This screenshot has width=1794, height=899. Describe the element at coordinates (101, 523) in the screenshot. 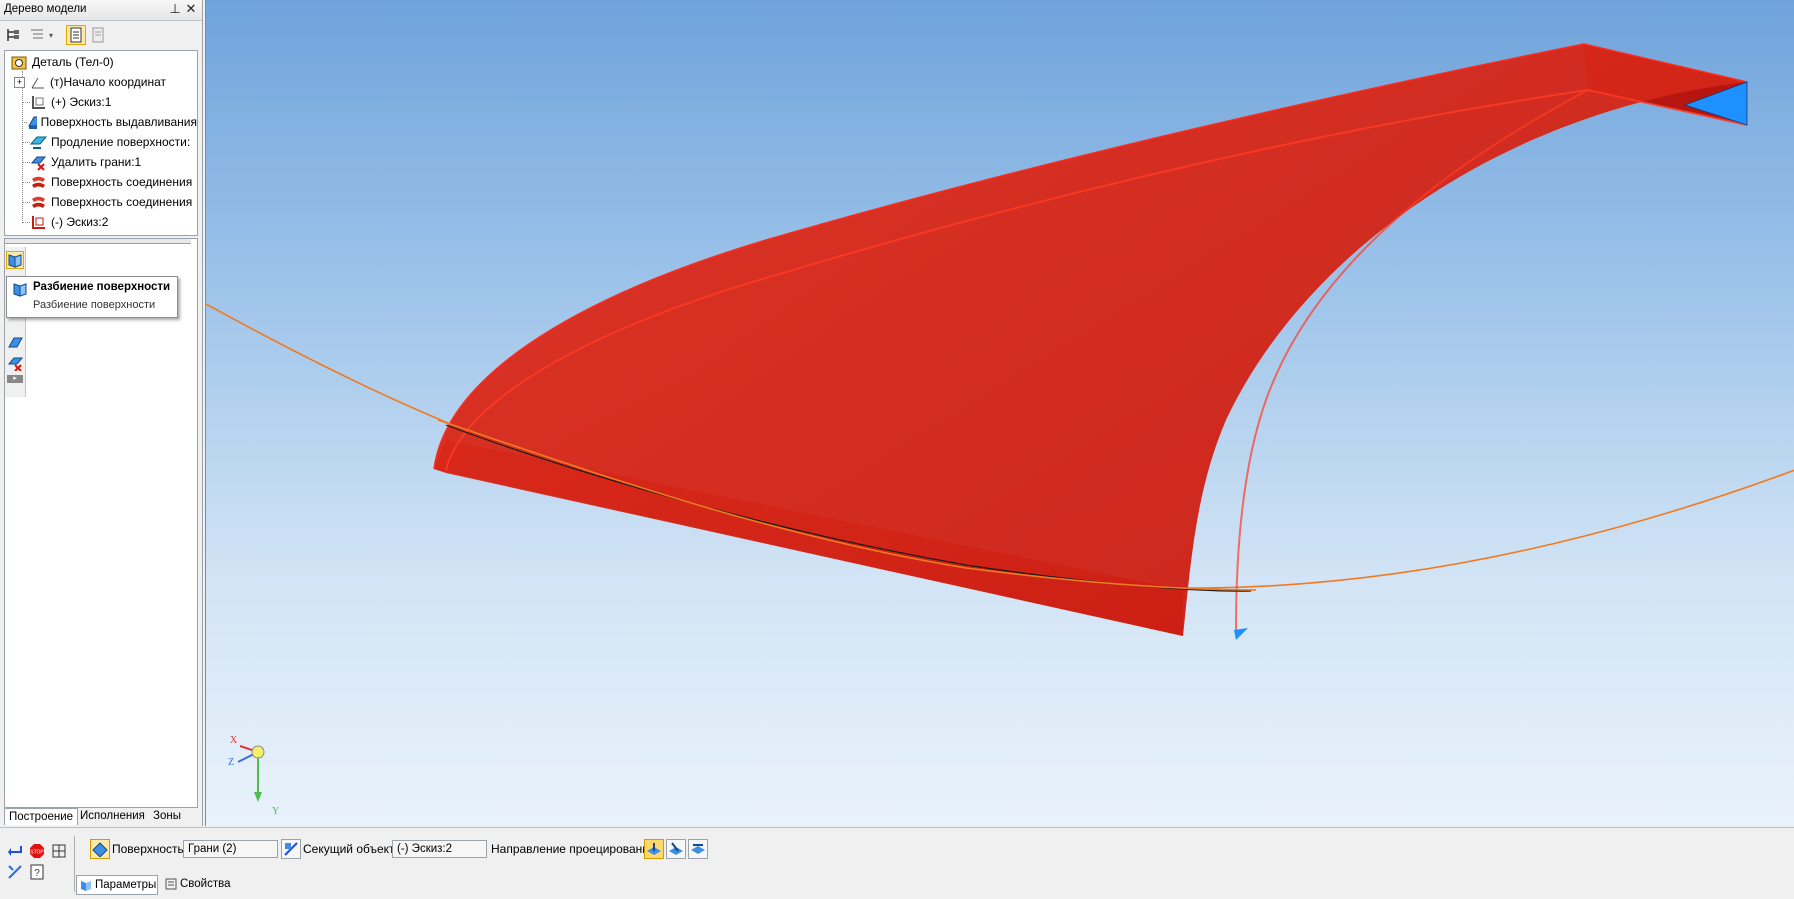

I see `build-panel: ▸` at that location.